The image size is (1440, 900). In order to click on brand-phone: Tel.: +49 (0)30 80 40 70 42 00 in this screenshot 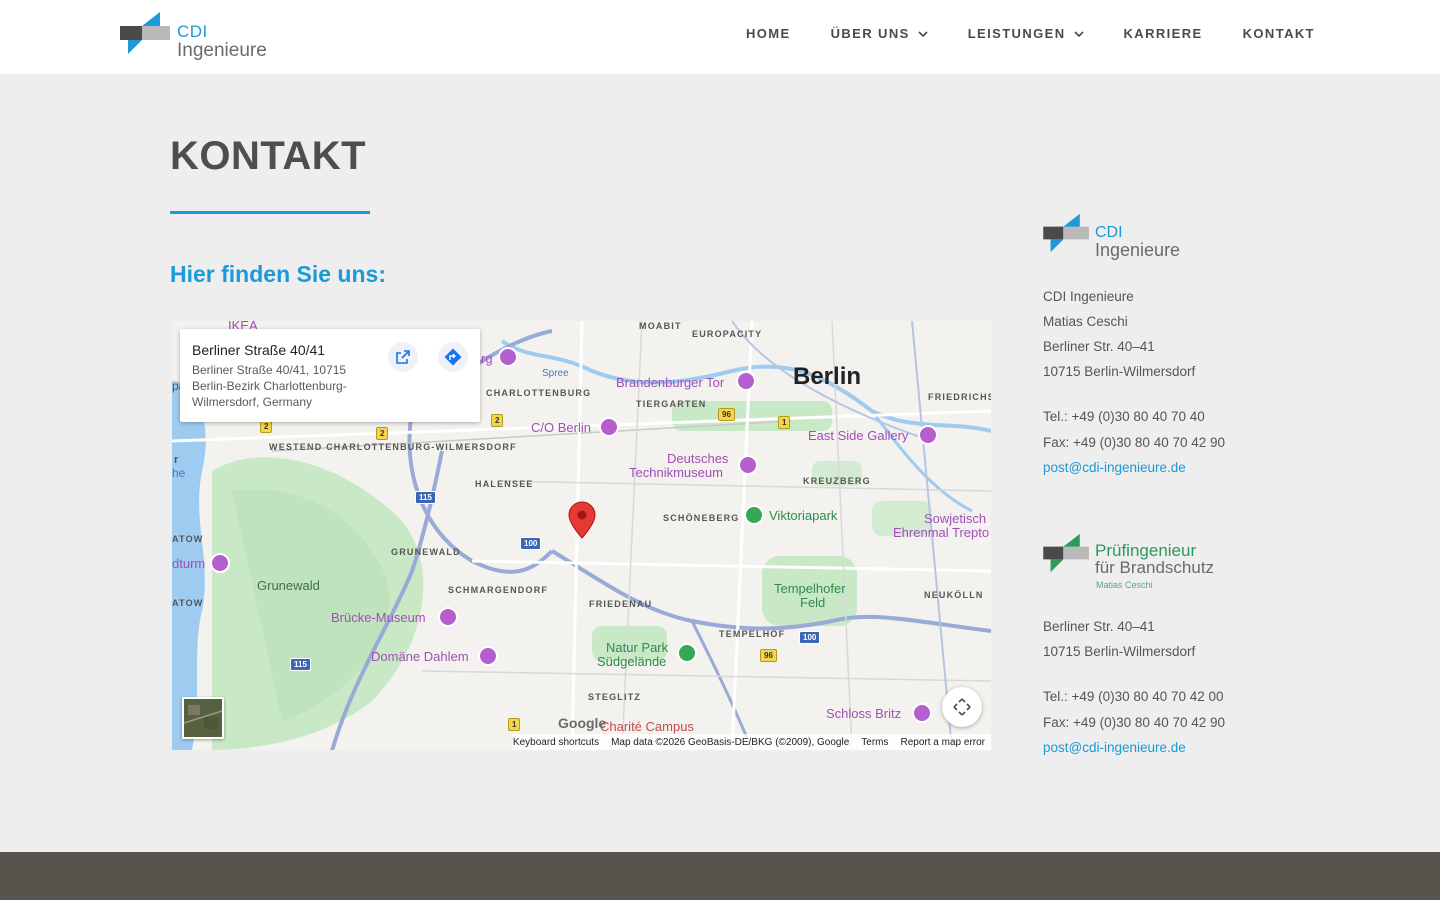, I will do `click(1133, 696)`.